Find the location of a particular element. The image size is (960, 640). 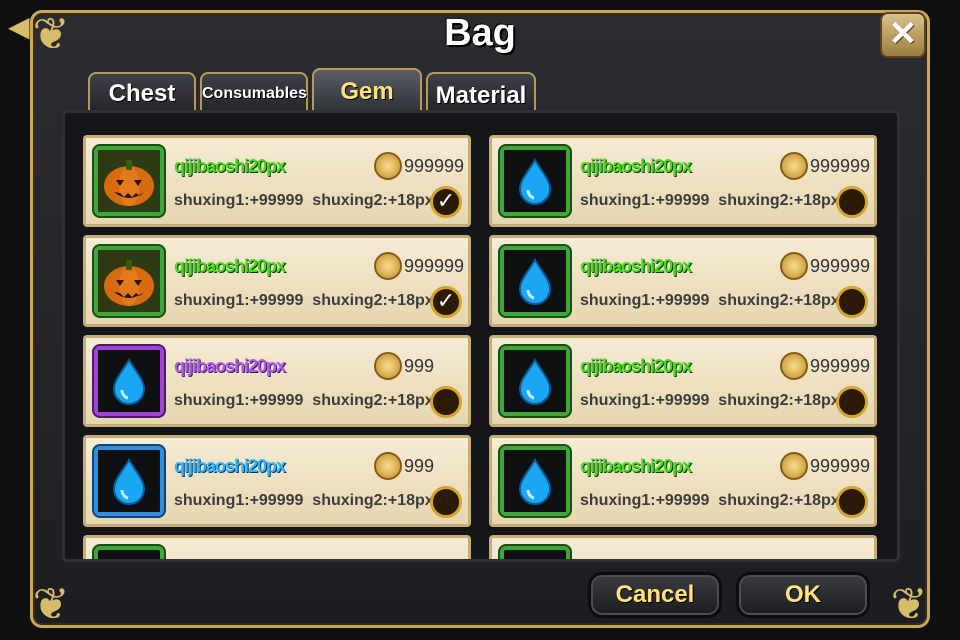

tab-gem: Gem is located at coordinates (367, 90).